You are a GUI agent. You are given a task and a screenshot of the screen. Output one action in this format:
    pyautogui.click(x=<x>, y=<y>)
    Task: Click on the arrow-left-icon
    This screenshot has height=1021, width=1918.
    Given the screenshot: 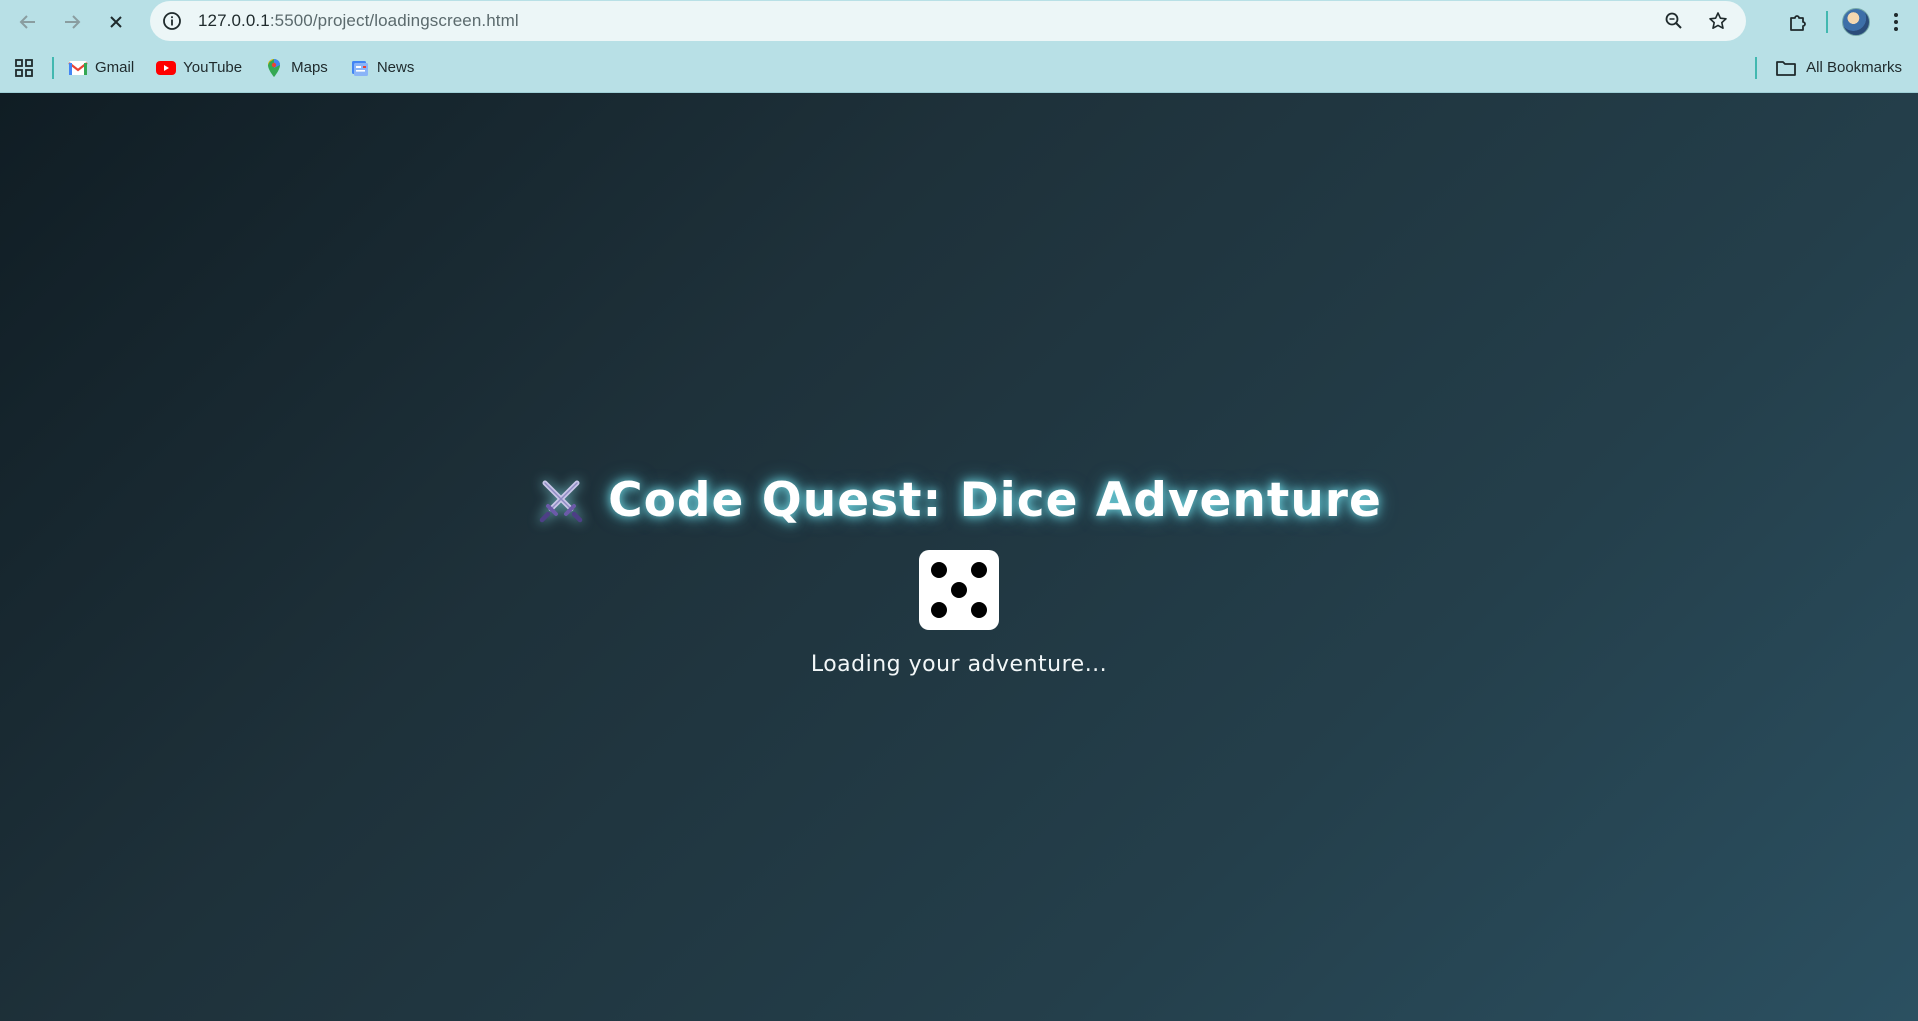 What is the action you would take?
    pyautogui.click(x=27, y=21)
    